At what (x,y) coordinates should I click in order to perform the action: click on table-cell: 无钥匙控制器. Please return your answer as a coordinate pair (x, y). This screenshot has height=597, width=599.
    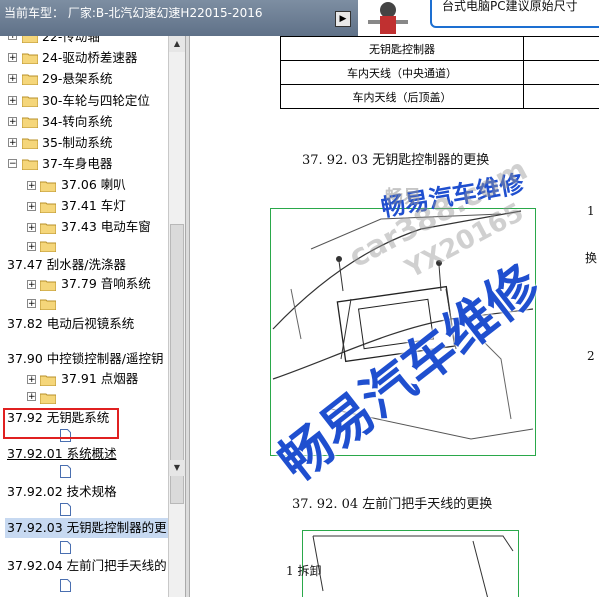
    Looking at the image, I should click on (402, 48).